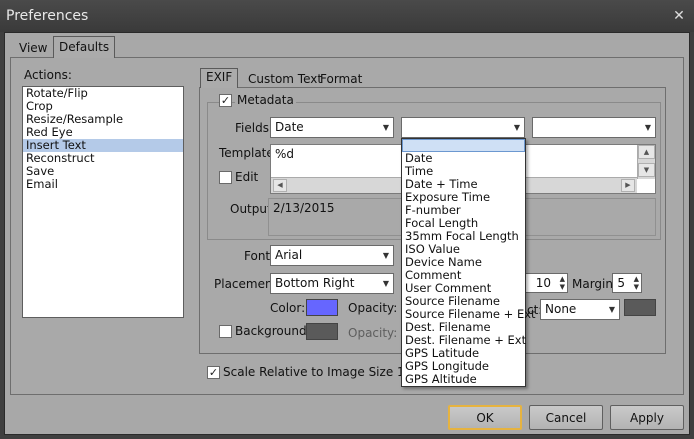 This screenshot has width=694, height=439. What do you see at coordinates (463, 127) in the screenshot?
I see `field2-select: ▼` at bounding box center [463, 127].